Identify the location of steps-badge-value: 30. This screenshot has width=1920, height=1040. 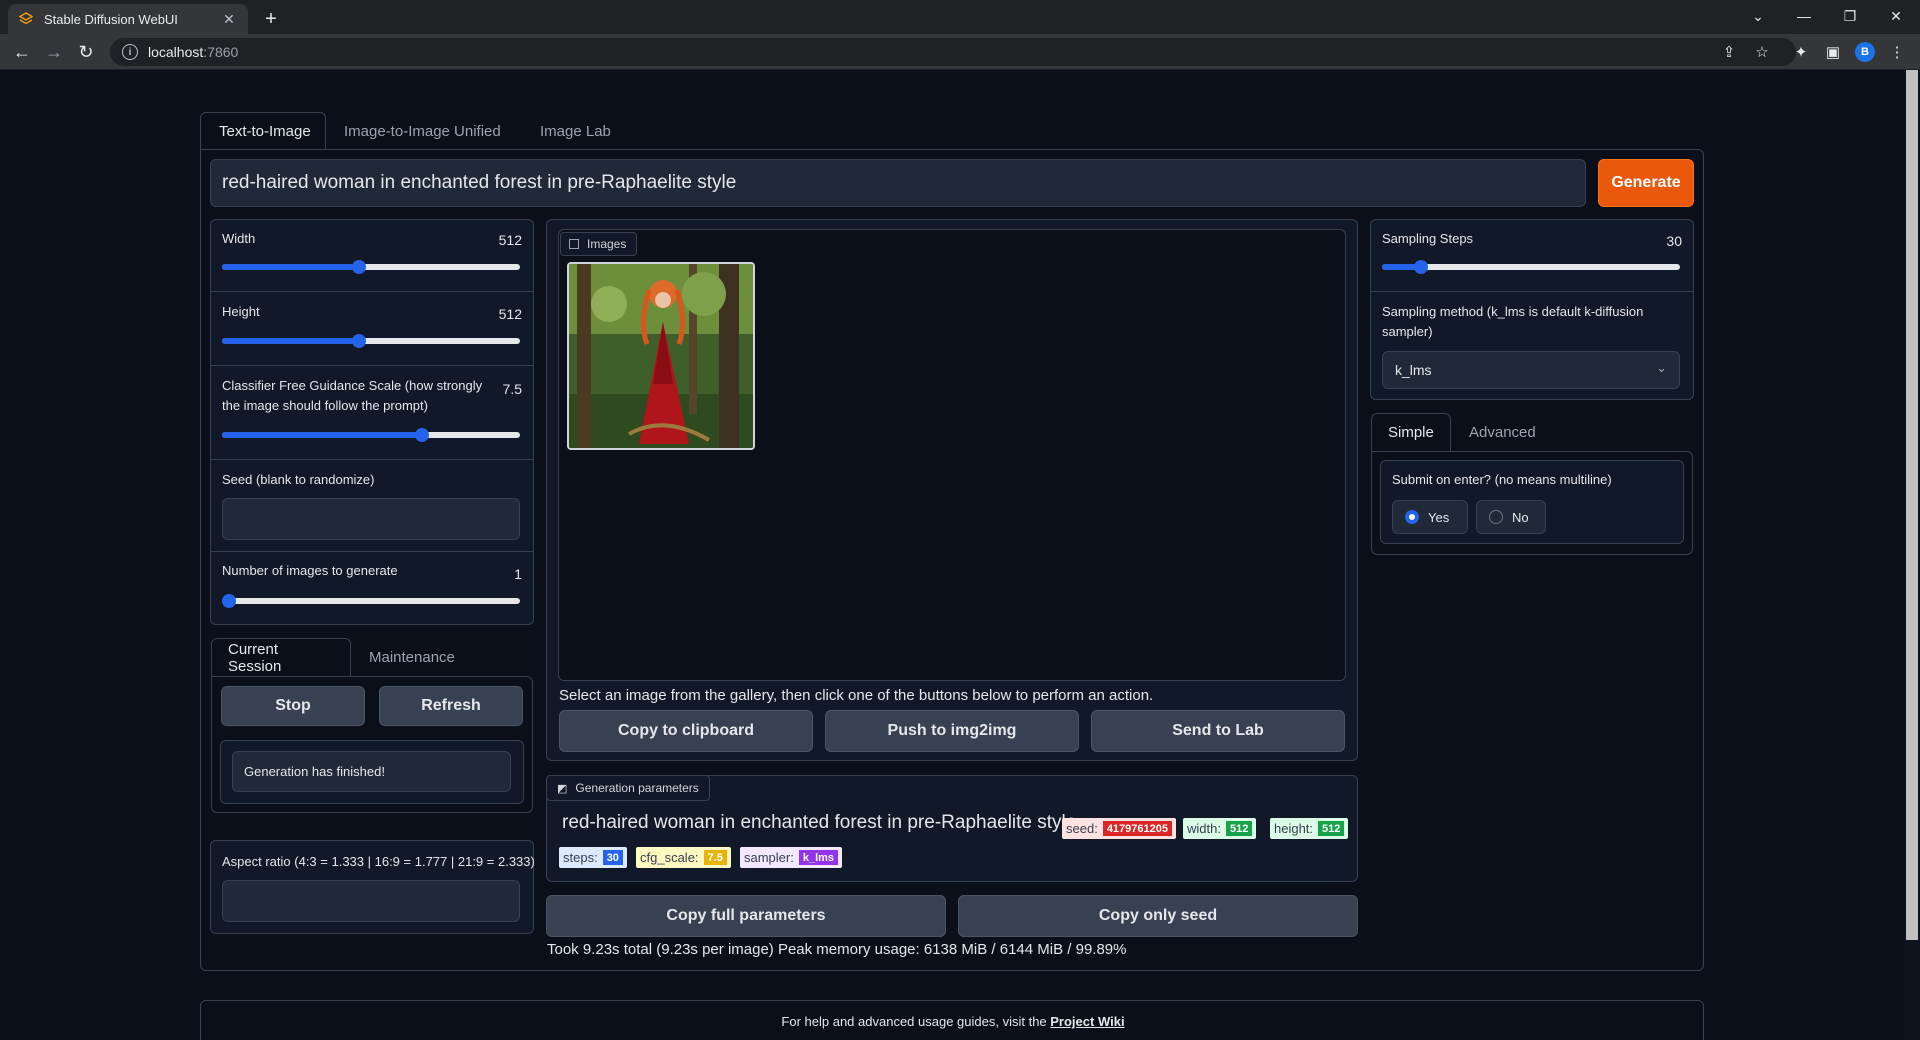
(612, 857).